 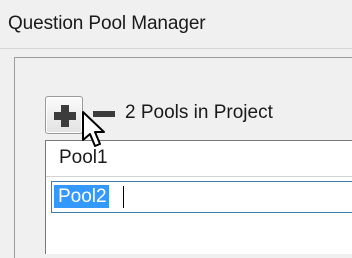 I want to click on title-divider, so click(x=176, y=48).